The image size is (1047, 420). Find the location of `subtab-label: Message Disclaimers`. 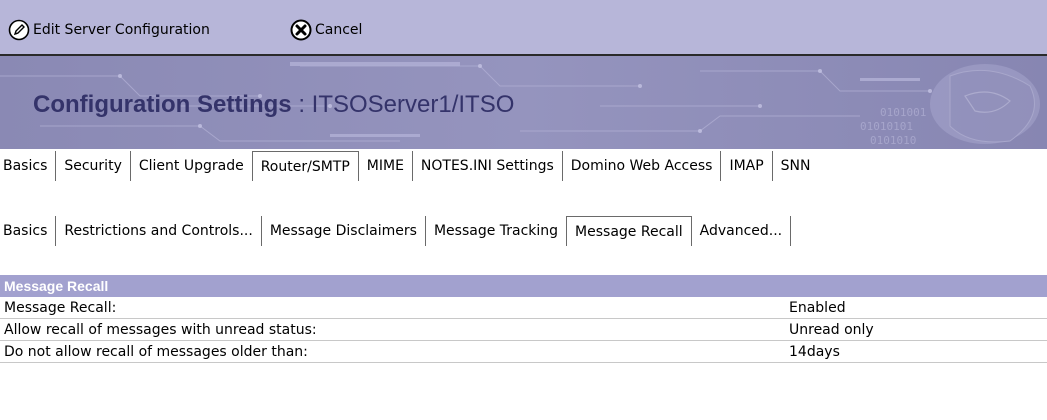

subtab-label: Message Disclaimers is located at coordinates (343, 231).